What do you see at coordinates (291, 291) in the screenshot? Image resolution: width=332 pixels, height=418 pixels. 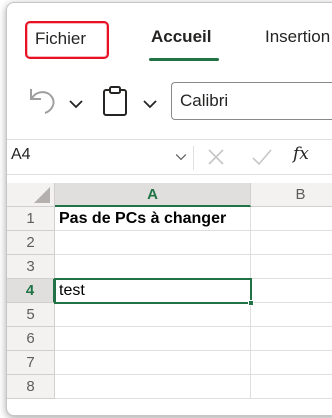 I see `cell-b4` at bounding box center [291, 291].